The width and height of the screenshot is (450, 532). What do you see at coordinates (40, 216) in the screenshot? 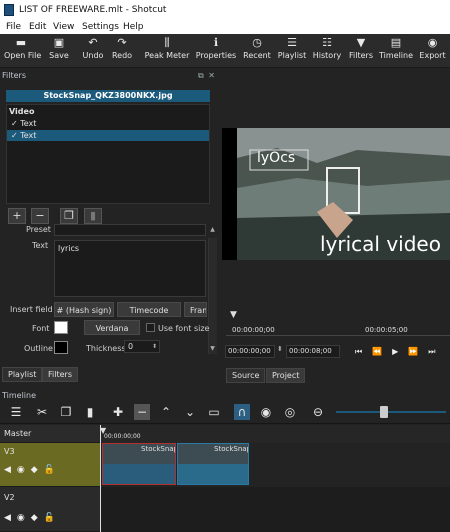
I see `remove-filter-button: −` at bounding box center [40, 216].